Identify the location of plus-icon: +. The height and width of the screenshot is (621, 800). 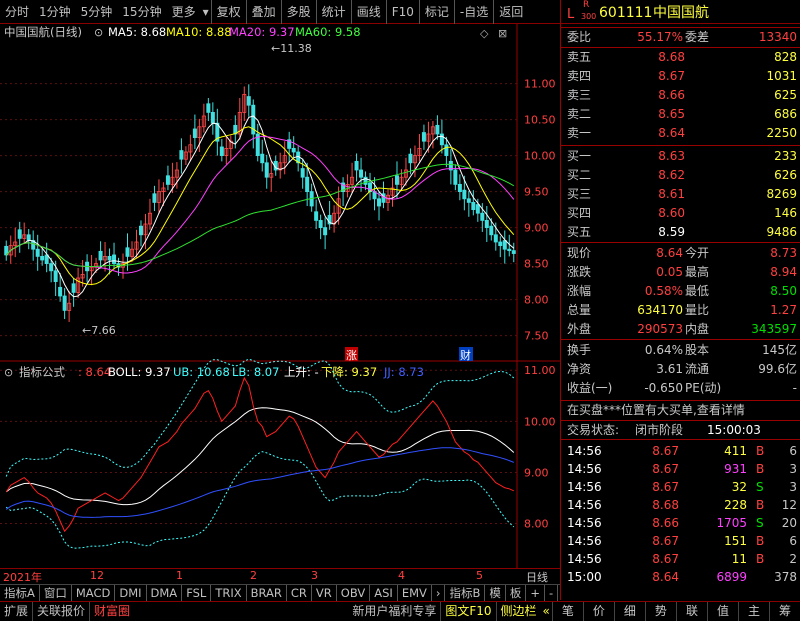
(536, 593).